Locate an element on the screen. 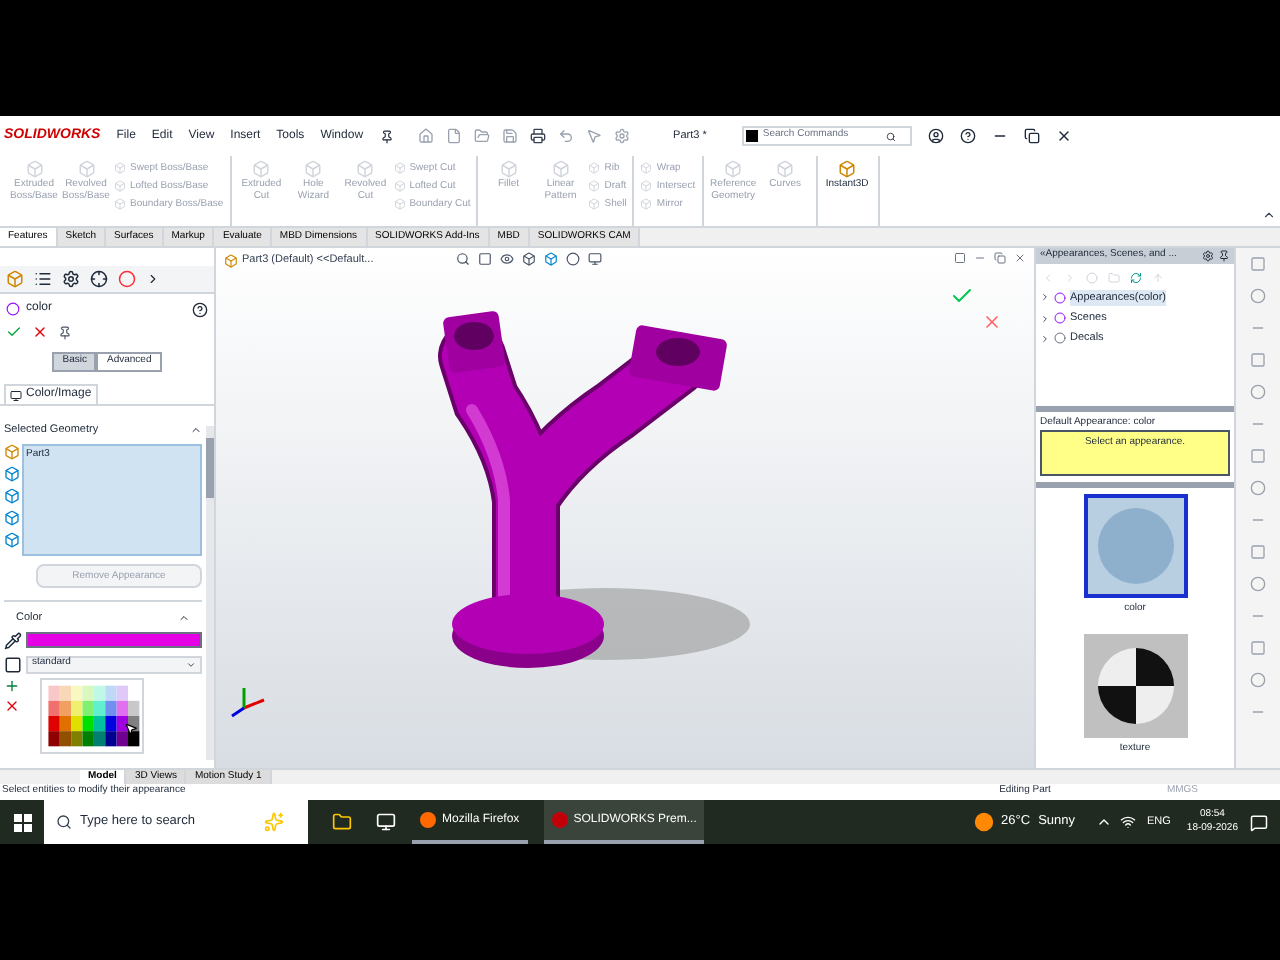  delete-icon is located at coordinates (12, 705).